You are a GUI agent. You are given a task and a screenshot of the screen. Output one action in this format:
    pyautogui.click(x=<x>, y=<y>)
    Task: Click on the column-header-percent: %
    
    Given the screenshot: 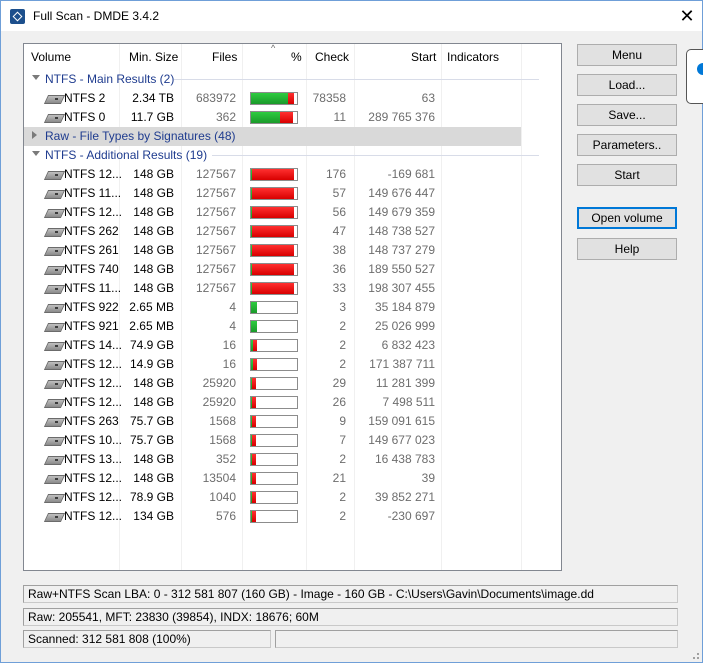 What is the action you would take?
    pyautogui.click(x=296, y=57)
    